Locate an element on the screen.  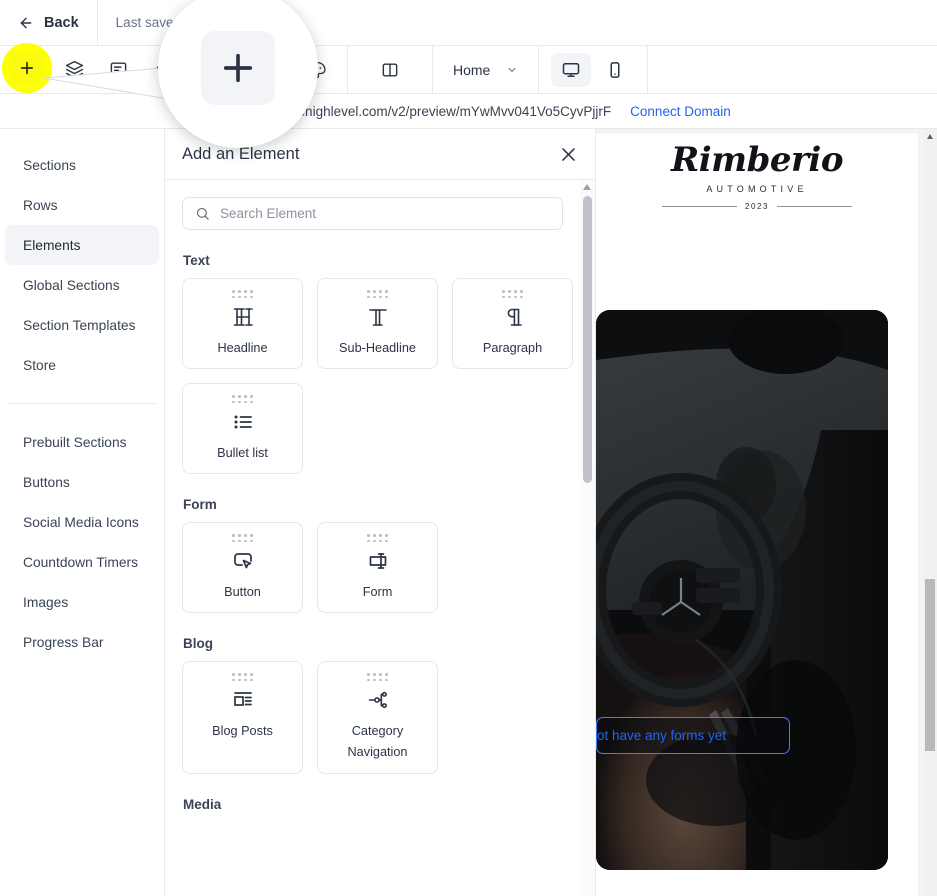
sidebar-item-countdown-timers: Countdown Timers is located at coordinates (82, 562).